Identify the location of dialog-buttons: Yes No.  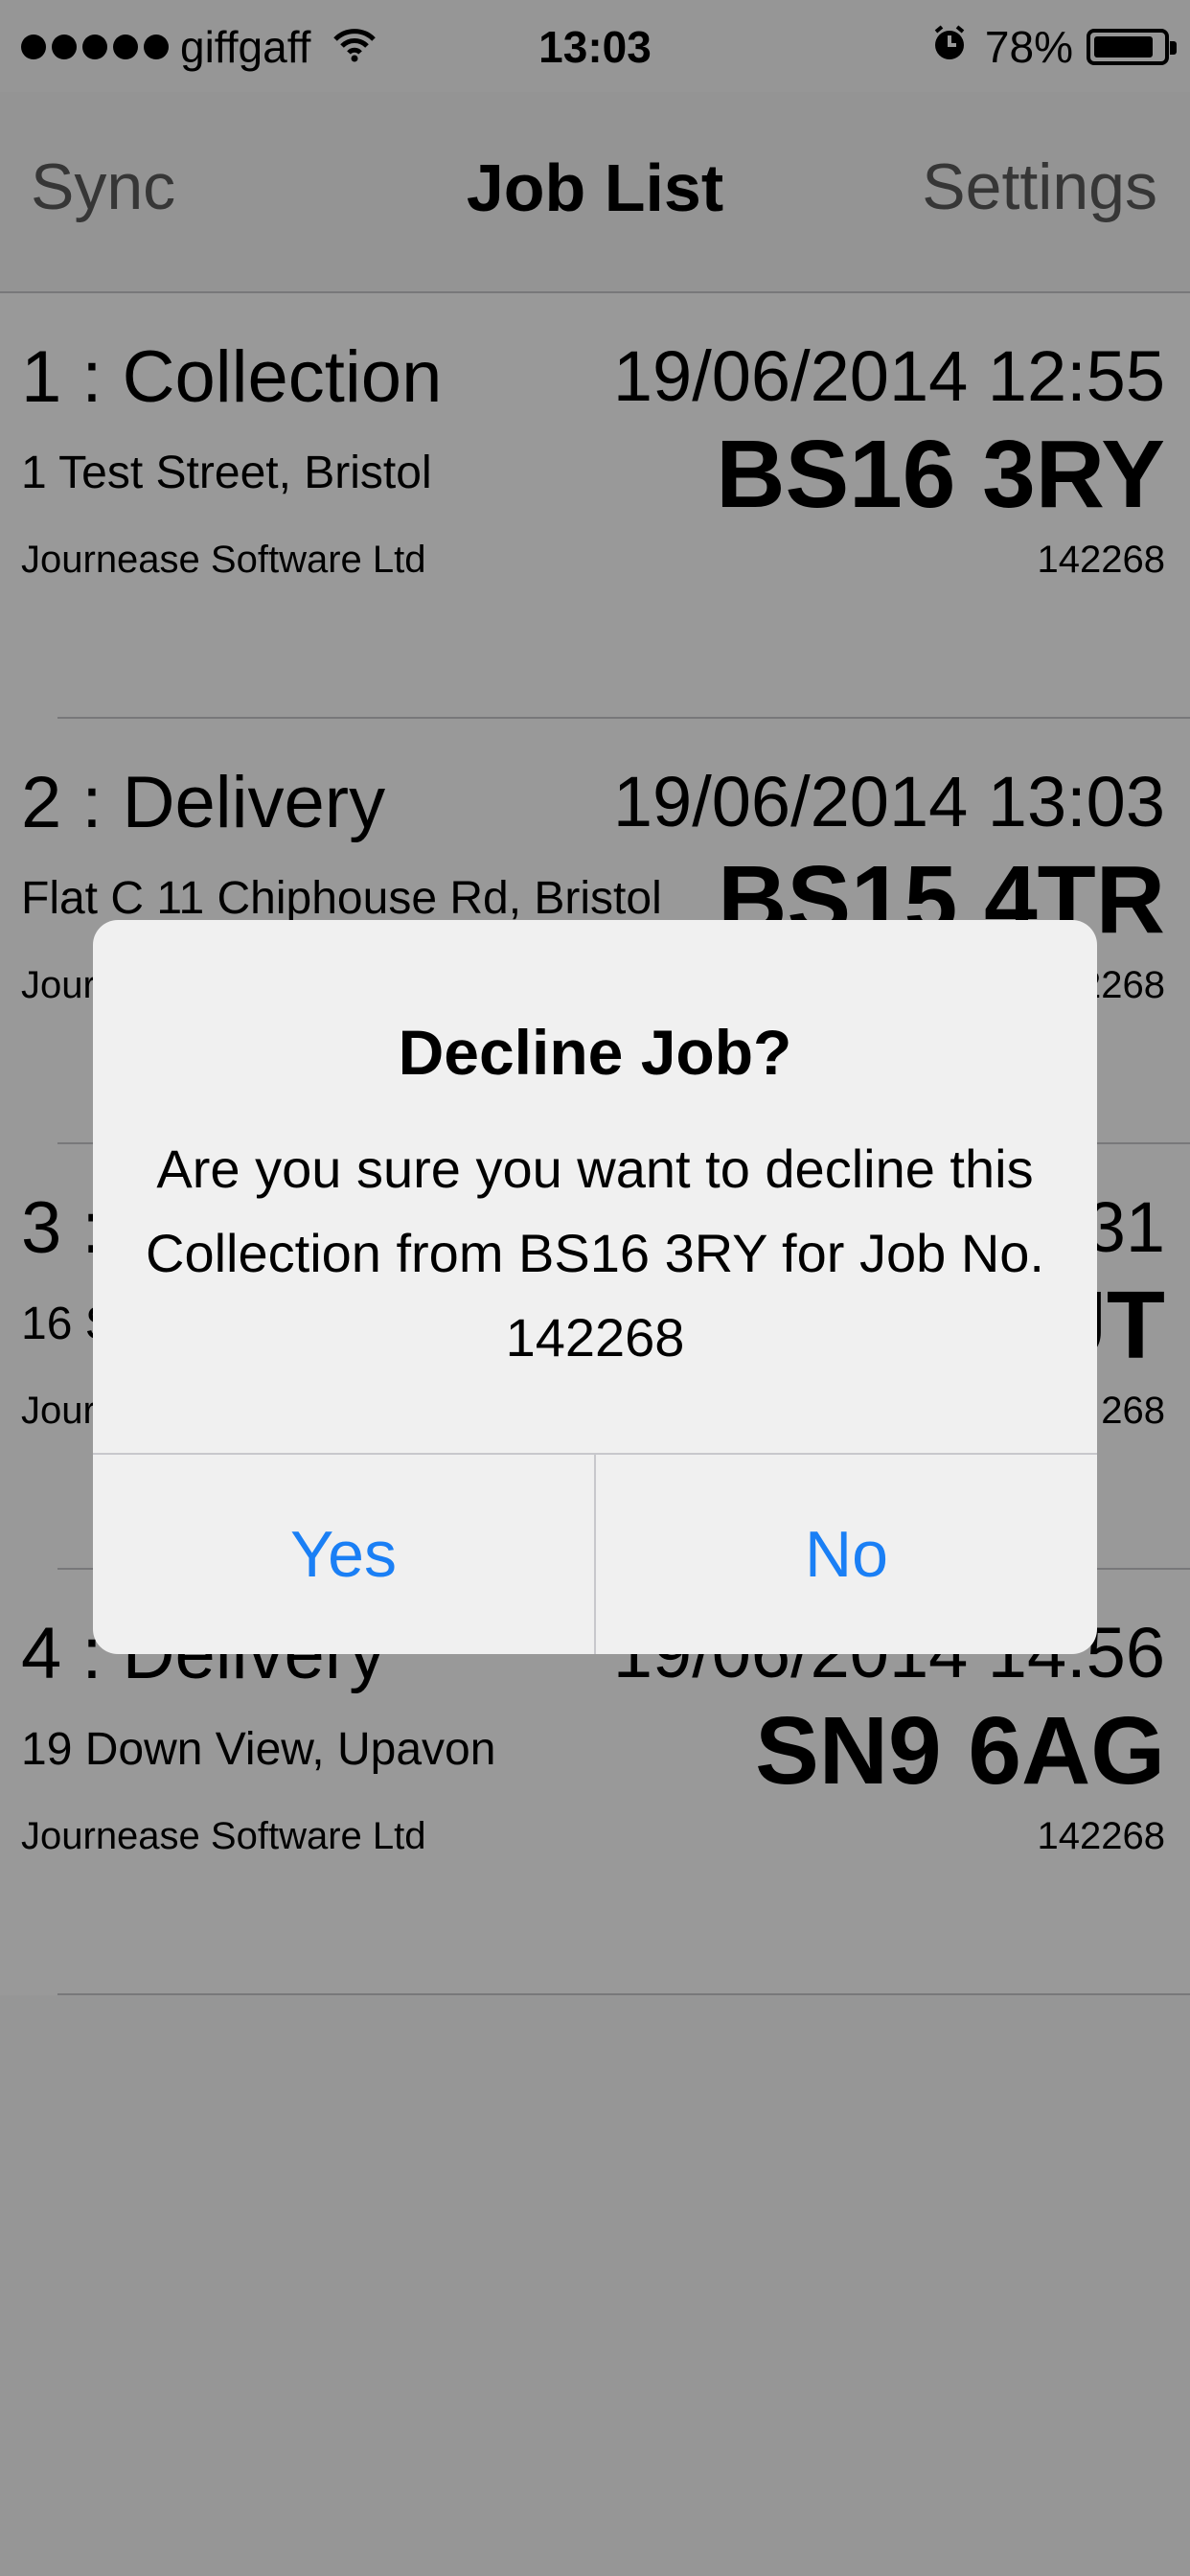
(595, 1553).